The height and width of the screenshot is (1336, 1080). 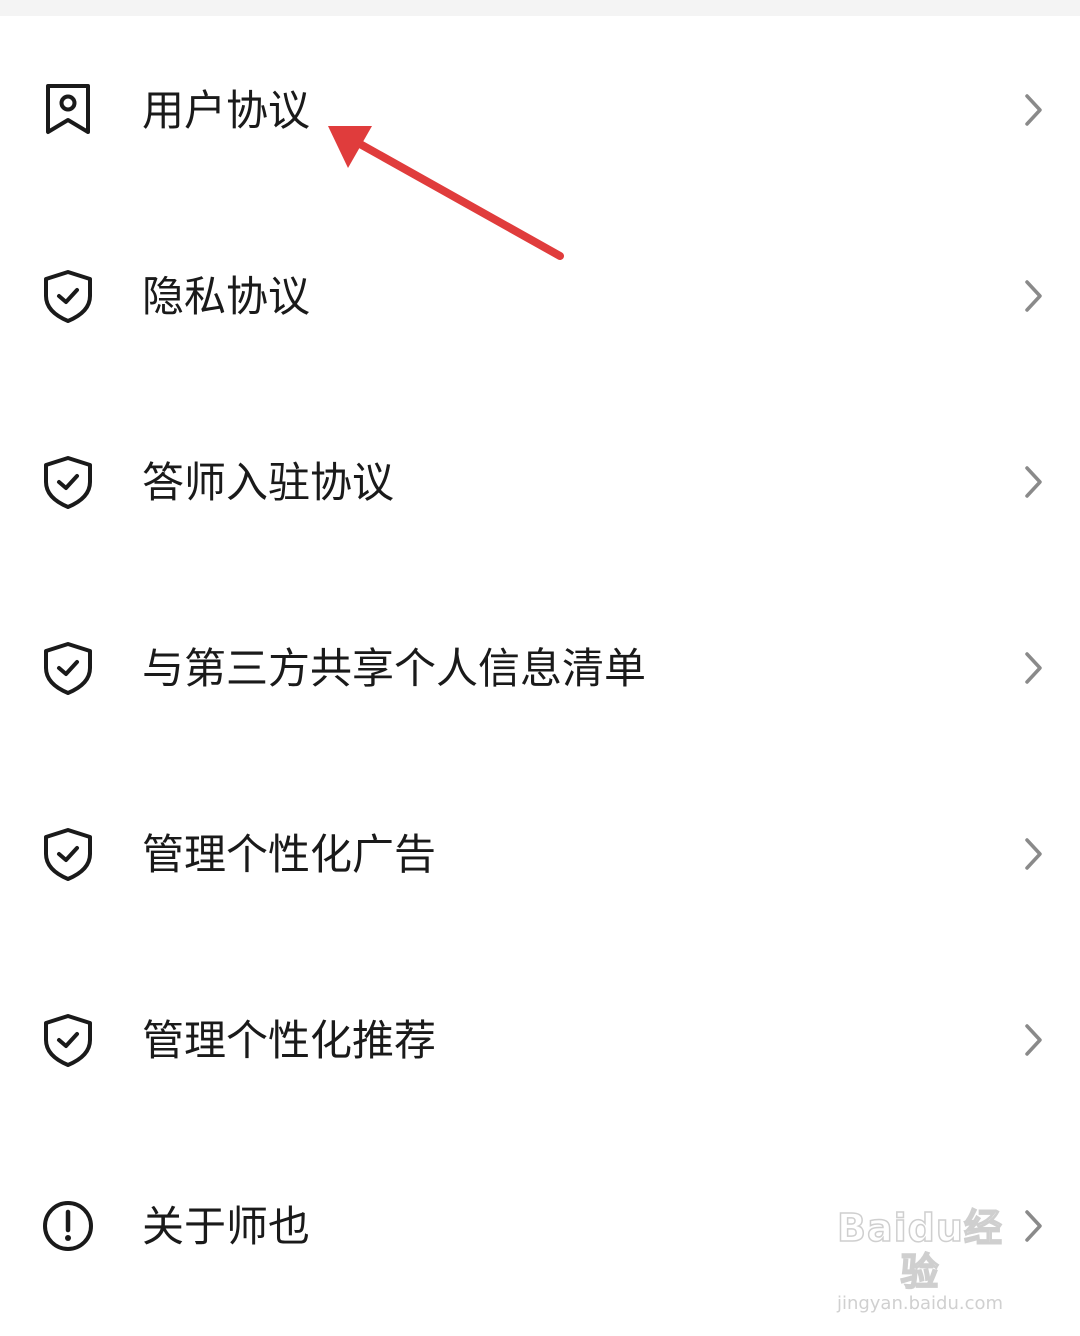 What do you see at coordinates (920, 1303) in the screenshot?
I see `watermark-url: jingyan.baidu.com` at bounding box center [920, 1303].